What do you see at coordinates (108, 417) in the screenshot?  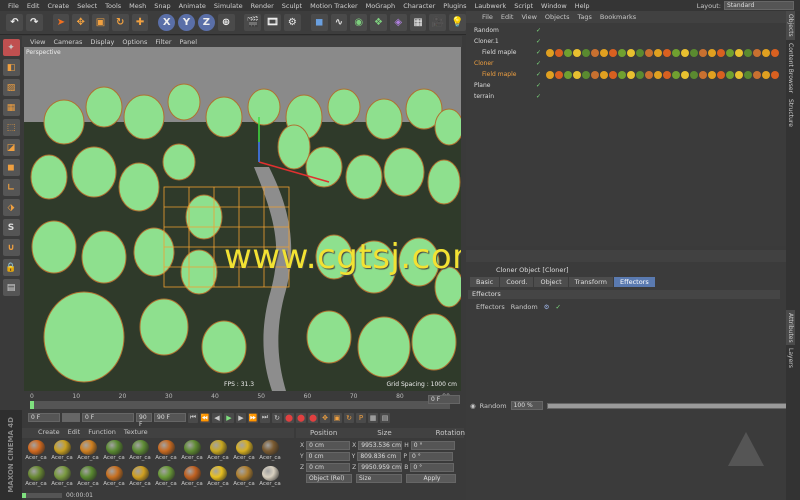 I see `current-frame-field: 0 F` at bounding box center [108, 417].